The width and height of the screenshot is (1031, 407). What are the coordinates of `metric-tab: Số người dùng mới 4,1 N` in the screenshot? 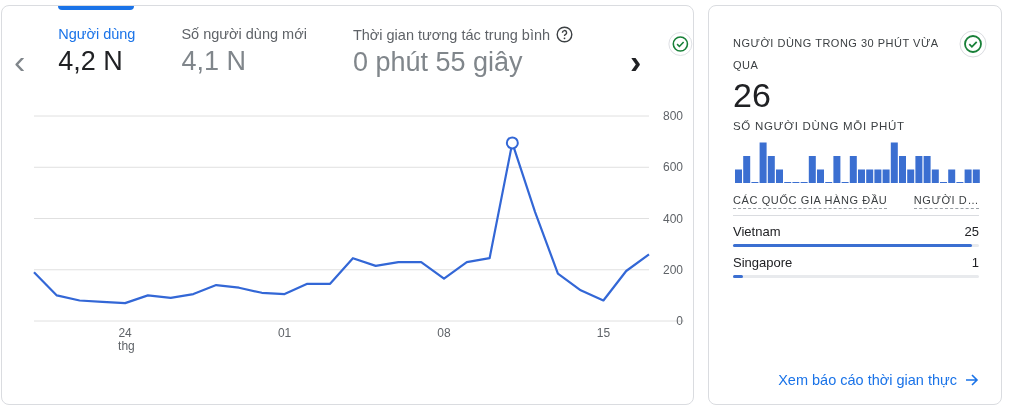 It's located at (244, 42).